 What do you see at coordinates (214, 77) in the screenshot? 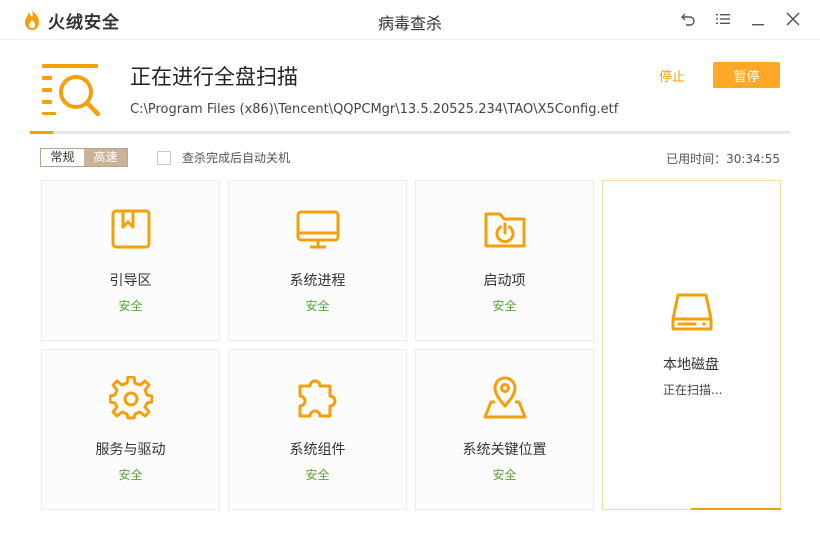
I see `scan-title: 正在进行全盘扫描` at bounding box center [214, 77].